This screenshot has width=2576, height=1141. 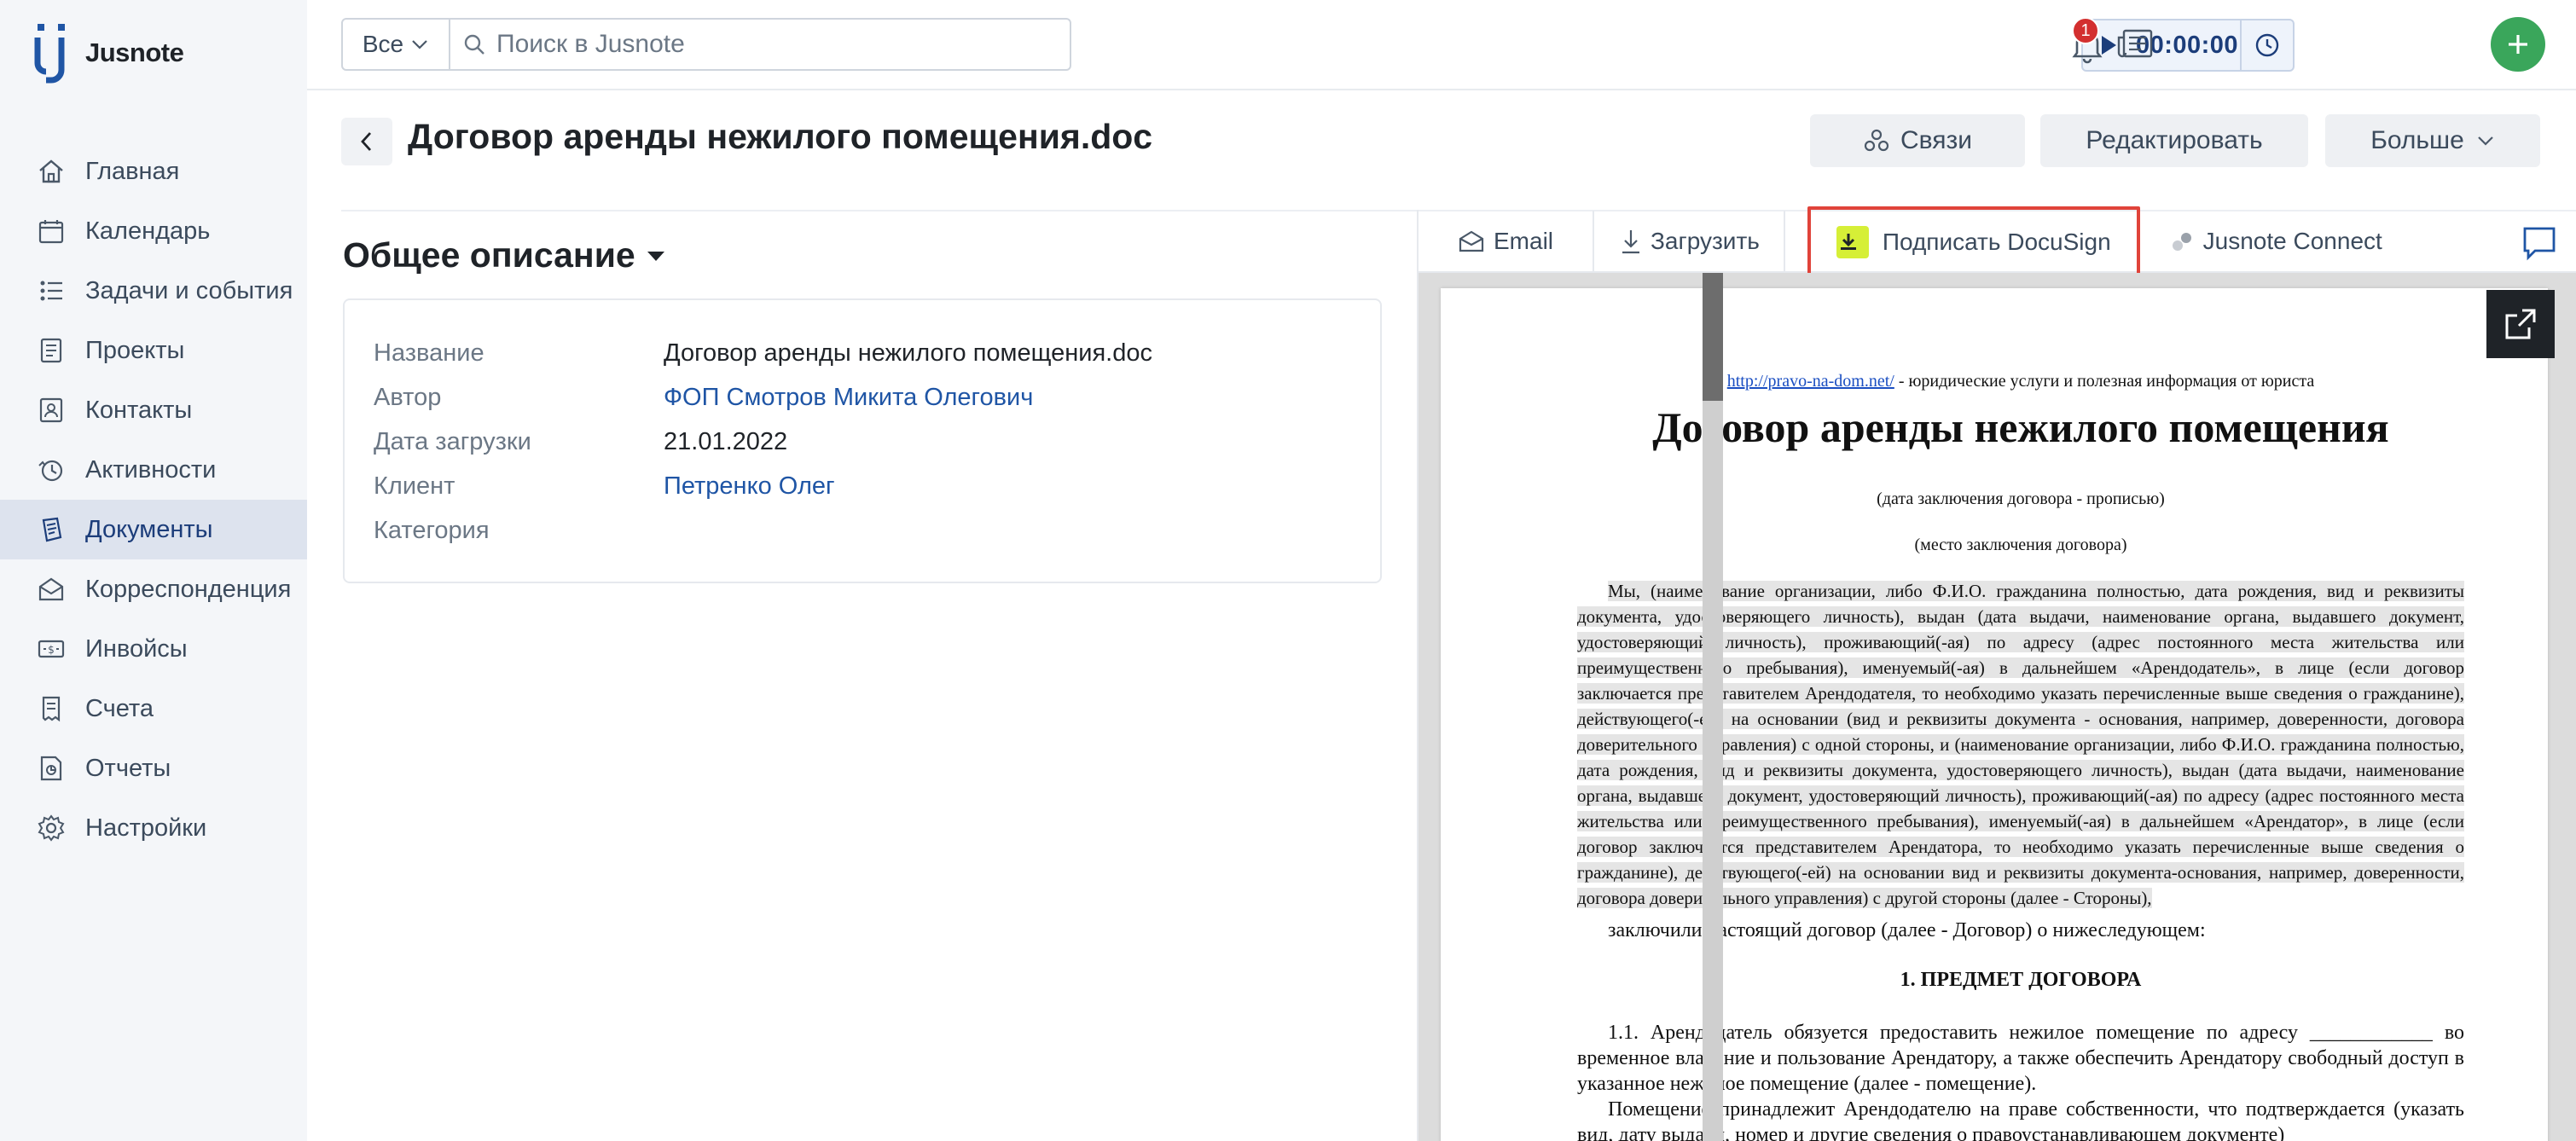 What do you see at coordinates (119, 708) in the screenshot?
I see `sidebar-item-label: Счета` at bounding box center [119, 708].